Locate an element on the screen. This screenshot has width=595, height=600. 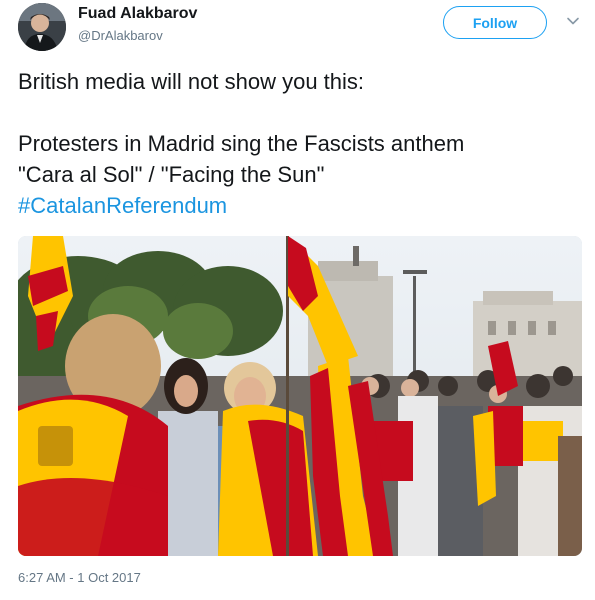
author-block: Fuad Alakbarov @DrAlakbarov is located at coordinates (137, 24).